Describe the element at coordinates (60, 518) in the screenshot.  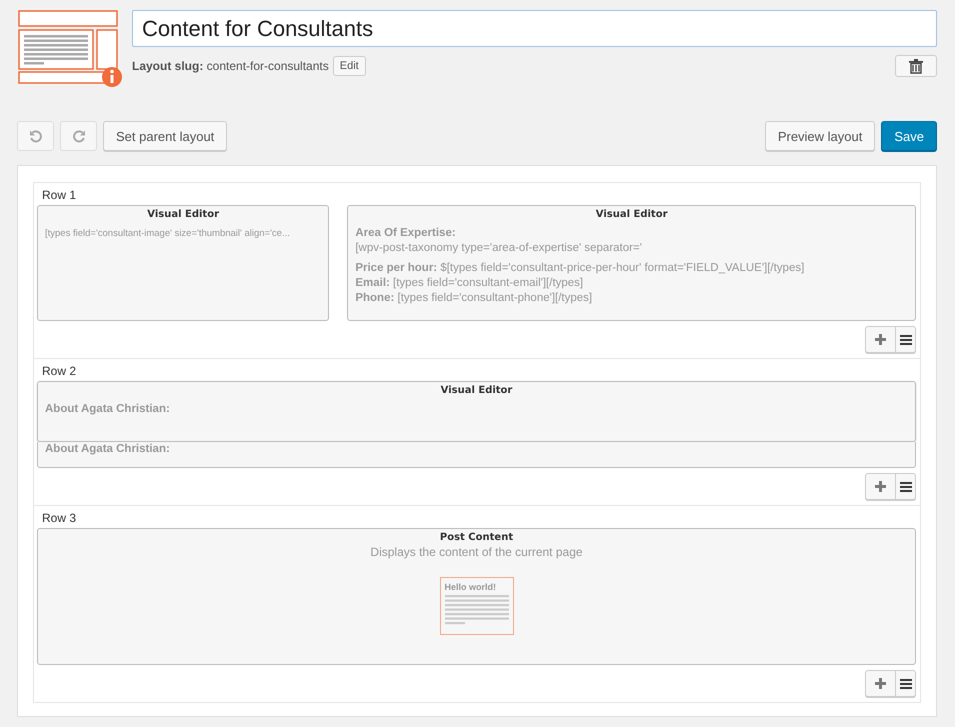
I see `row-label: Row 3` at that location.